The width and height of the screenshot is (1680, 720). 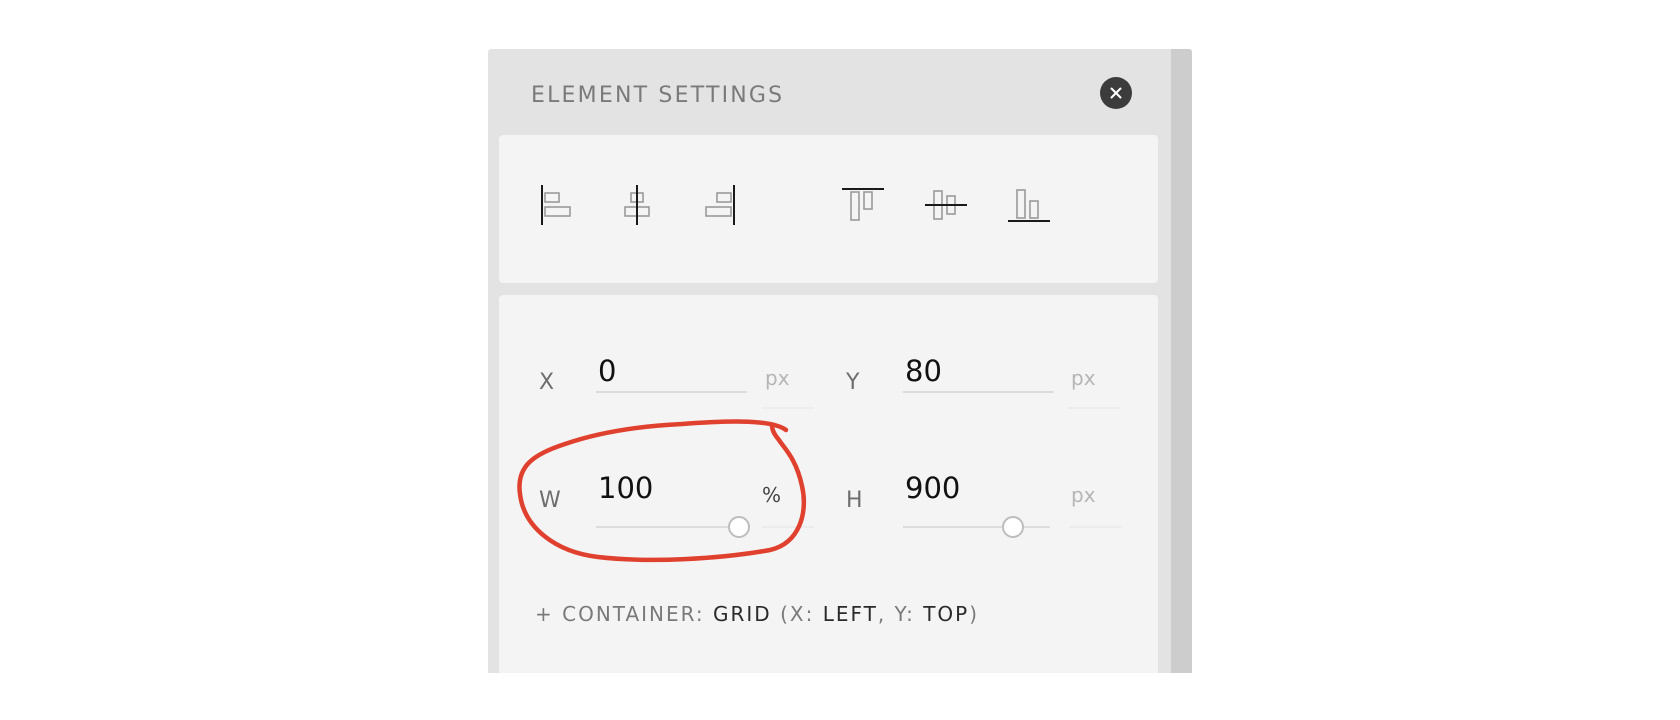 I want to click on align-bottom-icon, so click(x=1029, y=205).